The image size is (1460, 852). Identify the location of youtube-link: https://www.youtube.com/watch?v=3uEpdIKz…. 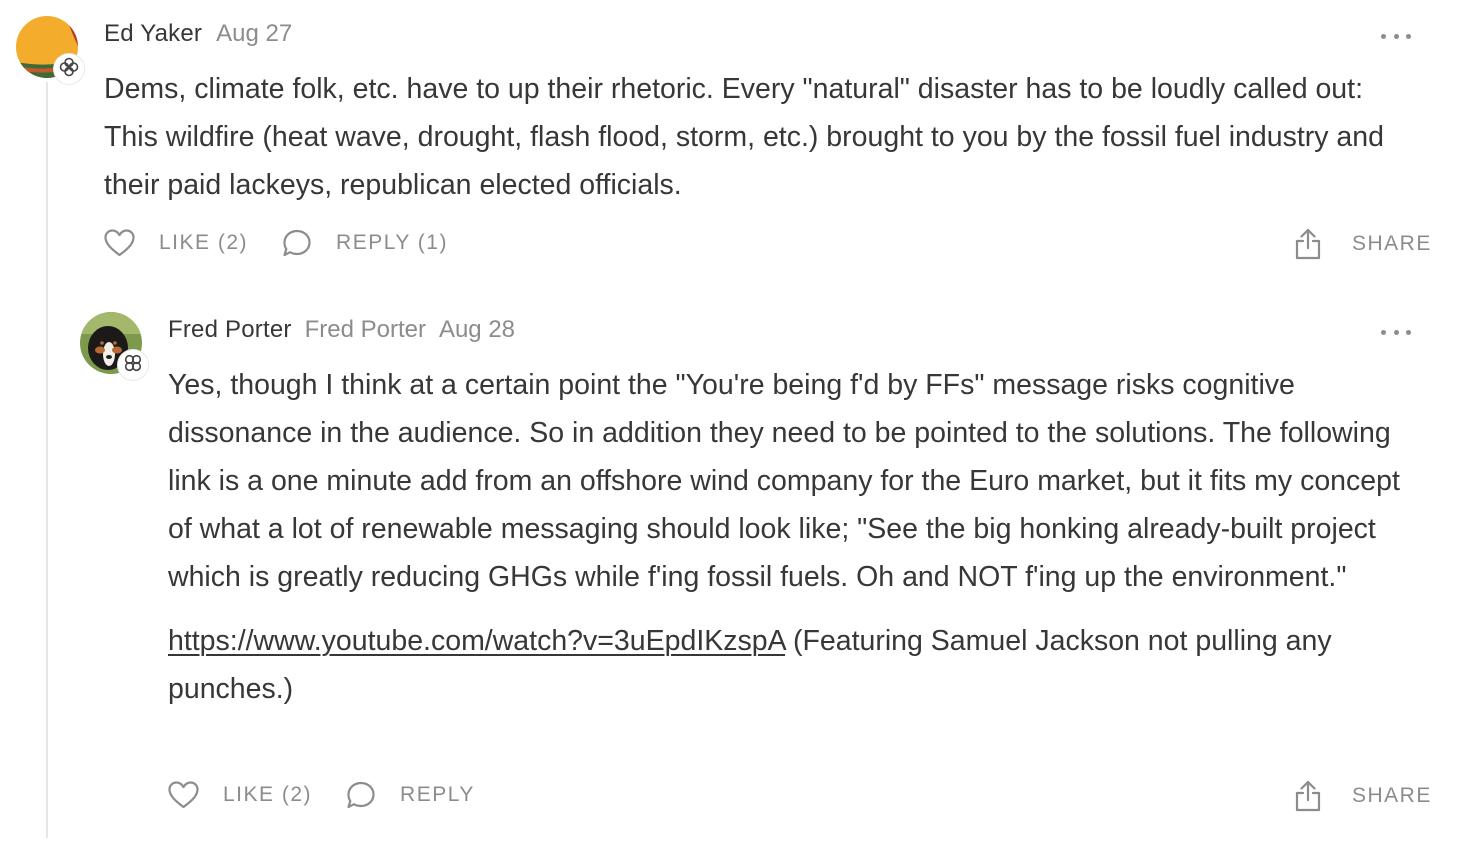
(476, 641).